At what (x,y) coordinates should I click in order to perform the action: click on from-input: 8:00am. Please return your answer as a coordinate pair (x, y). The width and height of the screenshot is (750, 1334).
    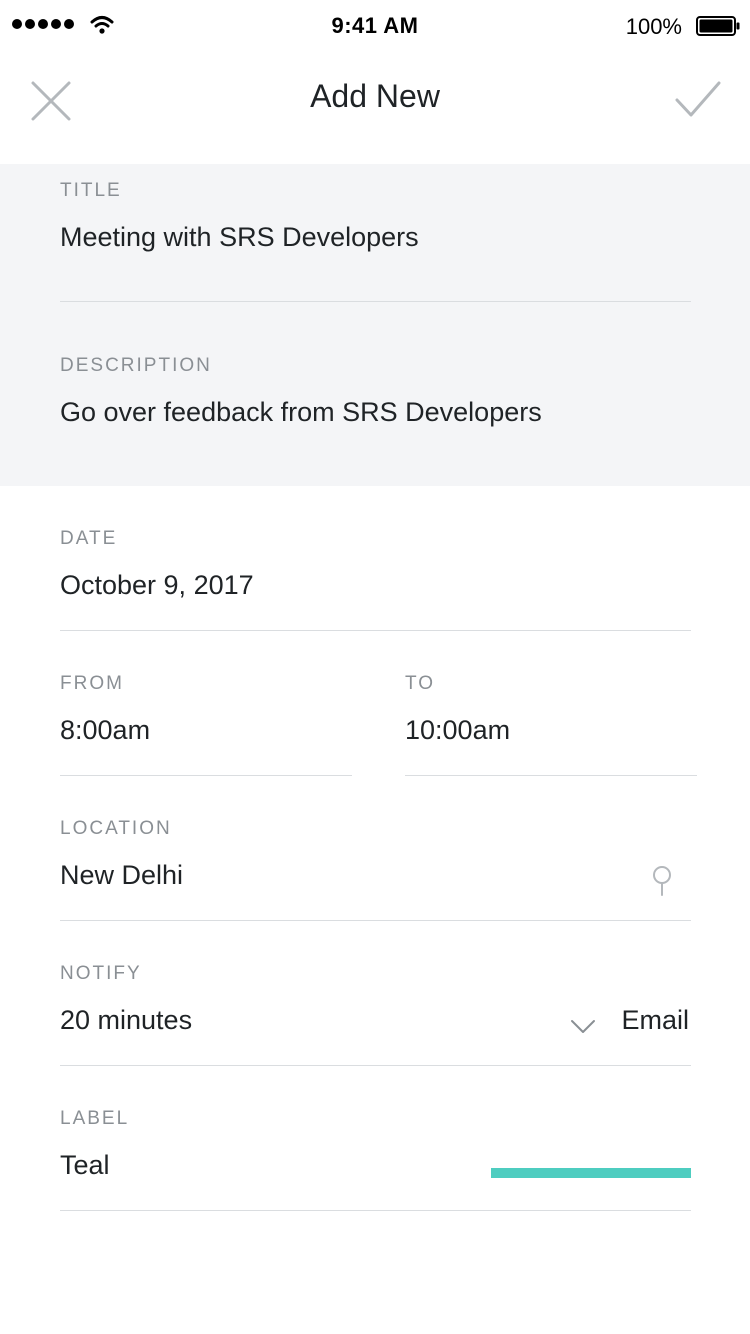
    Looking at the image, I should click on (105, 730).